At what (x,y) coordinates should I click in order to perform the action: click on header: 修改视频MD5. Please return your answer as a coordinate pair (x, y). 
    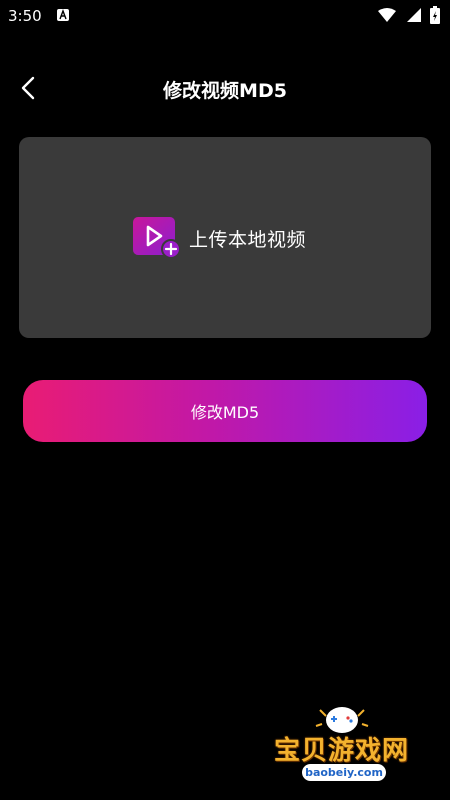
    Looking at the image, I should click on (225, 88).